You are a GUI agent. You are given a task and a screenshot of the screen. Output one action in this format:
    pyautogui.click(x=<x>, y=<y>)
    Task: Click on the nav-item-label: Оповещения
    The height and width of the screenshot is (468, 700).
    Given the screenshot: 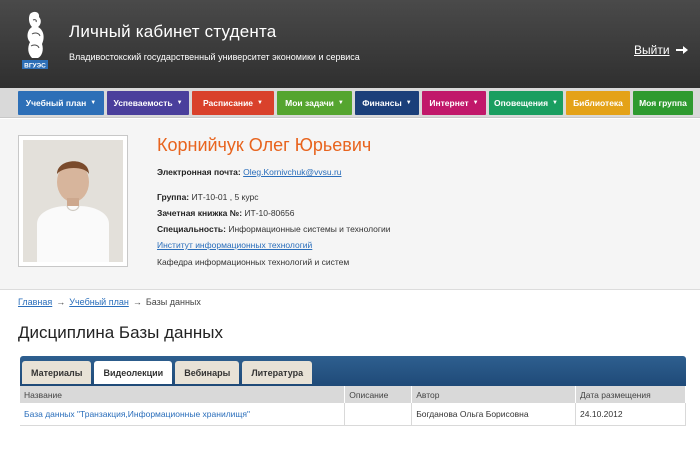 What is the action you would take?
    pyautogui.click(x=521, y=103)
    